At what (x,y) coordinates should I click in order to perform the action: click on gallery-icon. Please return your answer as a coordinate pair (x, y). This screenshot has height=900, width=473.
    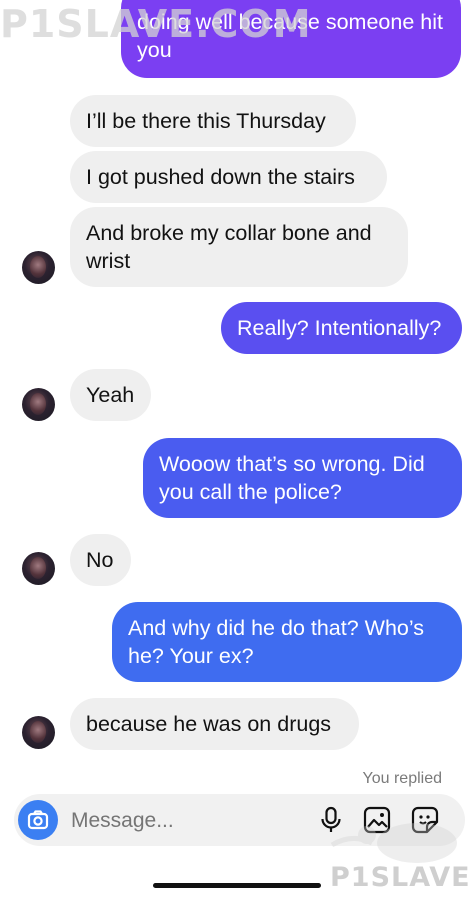
    Looking at the image, I should click on (377, 820).